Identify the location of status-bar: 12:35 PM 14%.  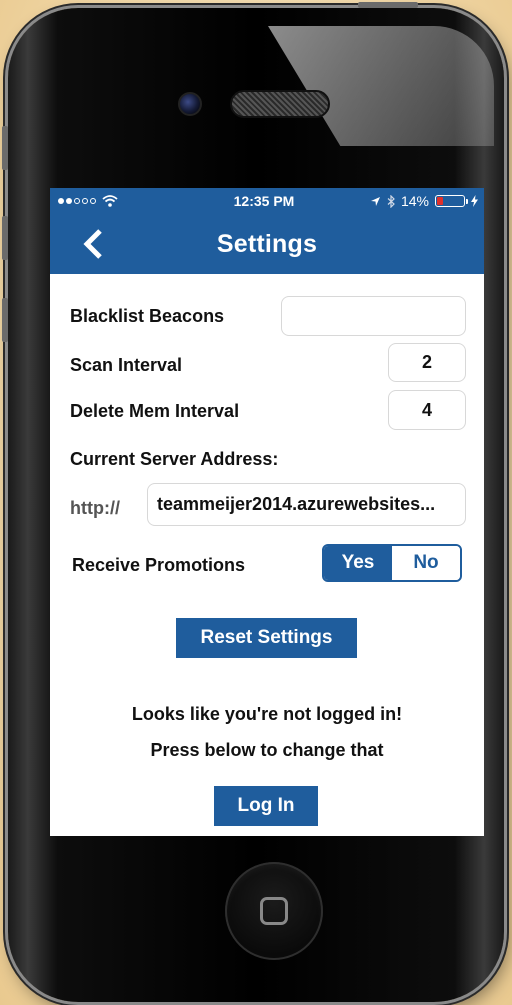
(267, 201).